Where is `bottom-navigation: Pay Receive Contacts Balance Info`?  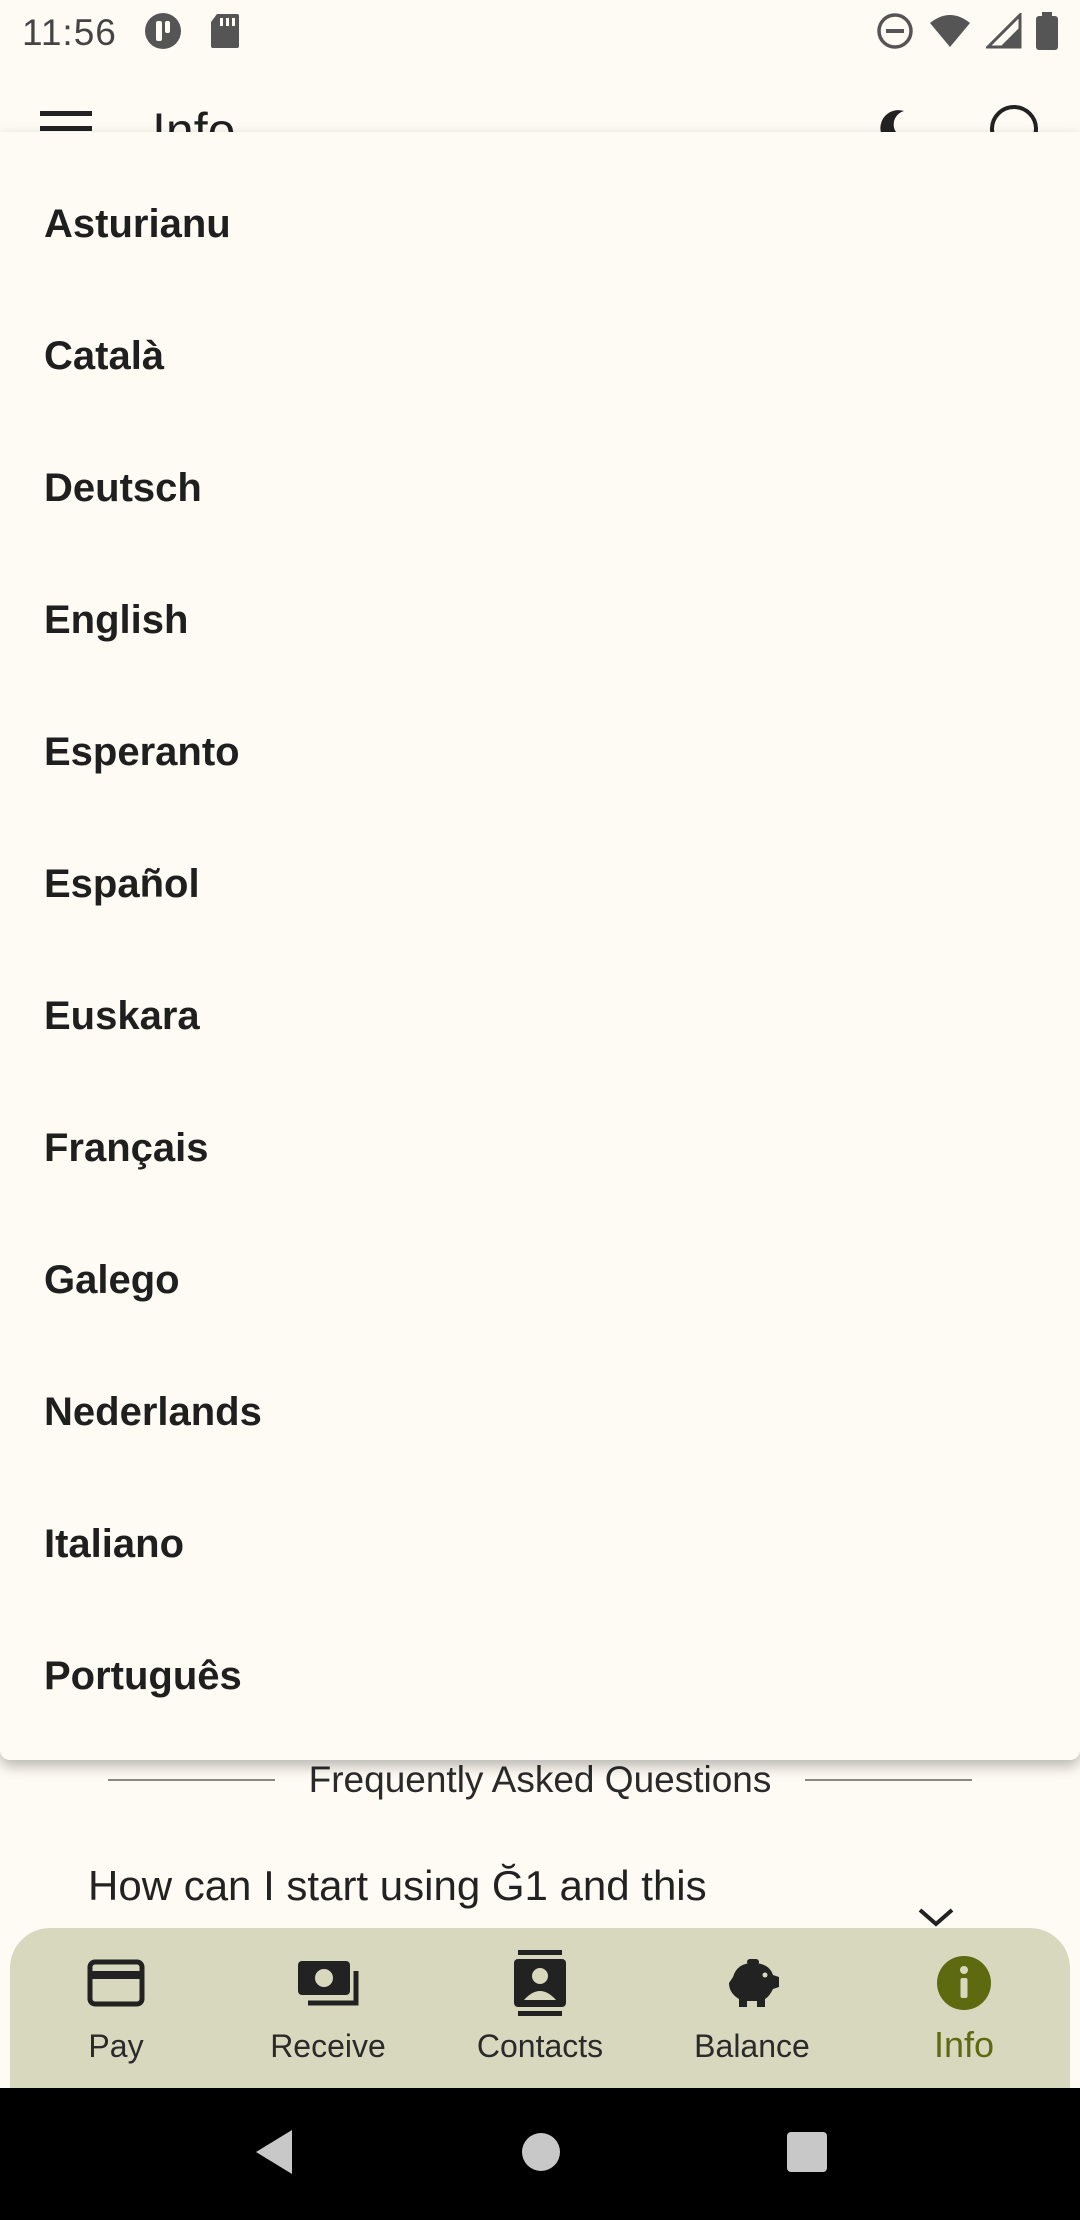 bottom-navigation: Pay Receive Contacts Balance Info is located at coordinates (540, 2008).